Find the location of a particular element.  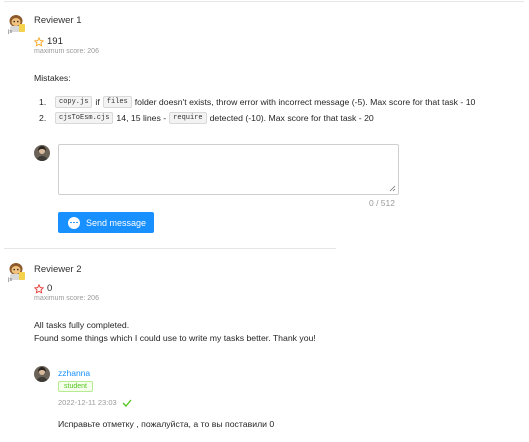

top-divider is located at coordinates (264, 1).